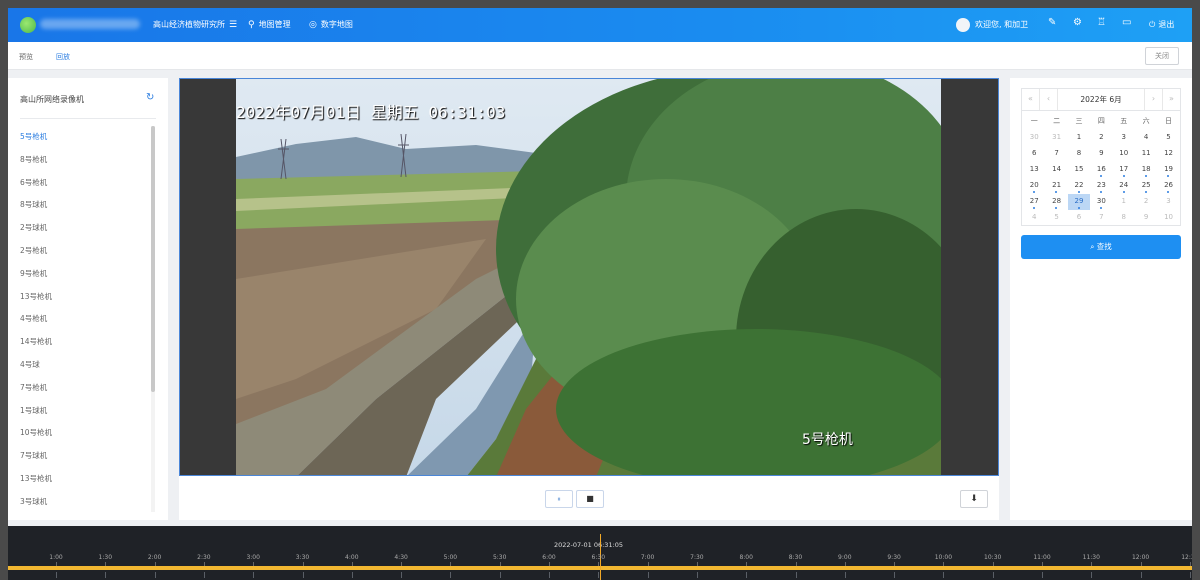 The image size is (1200, 580). What do you see at coordinates (36, 205) in the screenshot?
I see `camera-item: 8号球机` at bounding box center [36, 205].